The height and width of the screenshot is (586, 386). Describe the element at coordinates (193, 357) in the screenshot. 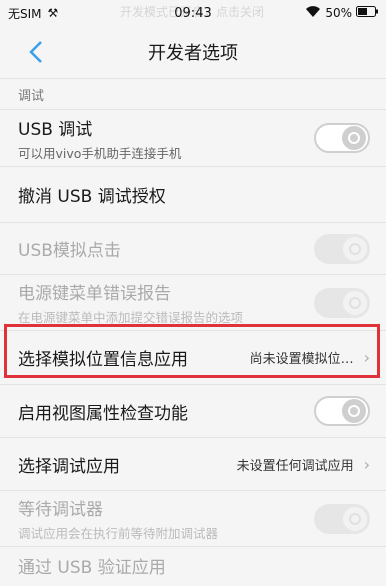

I see `row-mock-location-app: 选择模拟位置信息应用 尚未设置模拟位… ›` at that location.